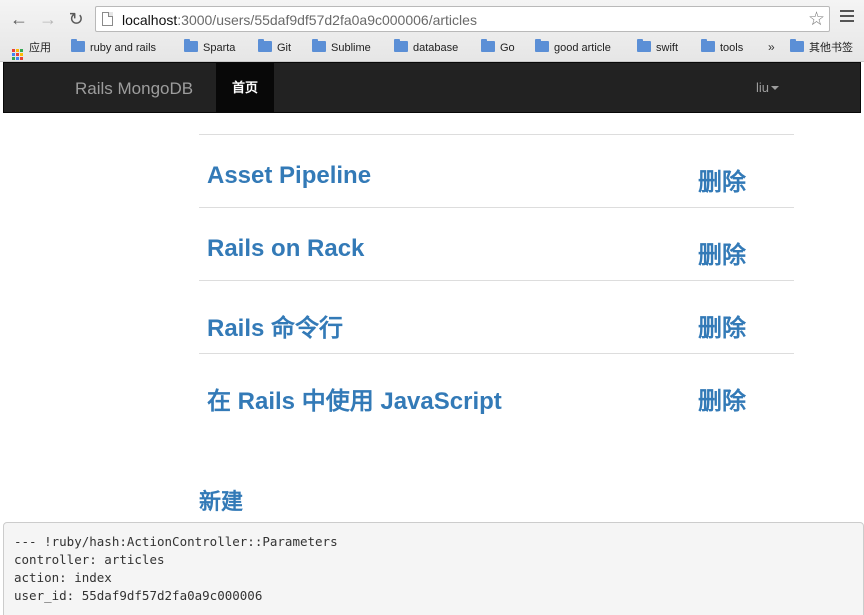 This screenshot has height=615, width=864. What do you see at coordinates (138, 595) in the screenshot?
I see `debug-line: user_id: 55daf9df57d2fa0a9c000006` at bounding box center [138, 595].